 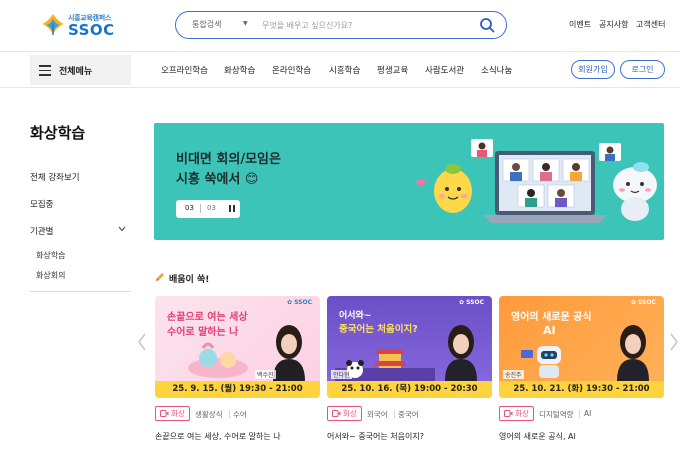 I want to click on sidebar-subitem-video-meeting: 화상회의, so click(x=50, y=275).